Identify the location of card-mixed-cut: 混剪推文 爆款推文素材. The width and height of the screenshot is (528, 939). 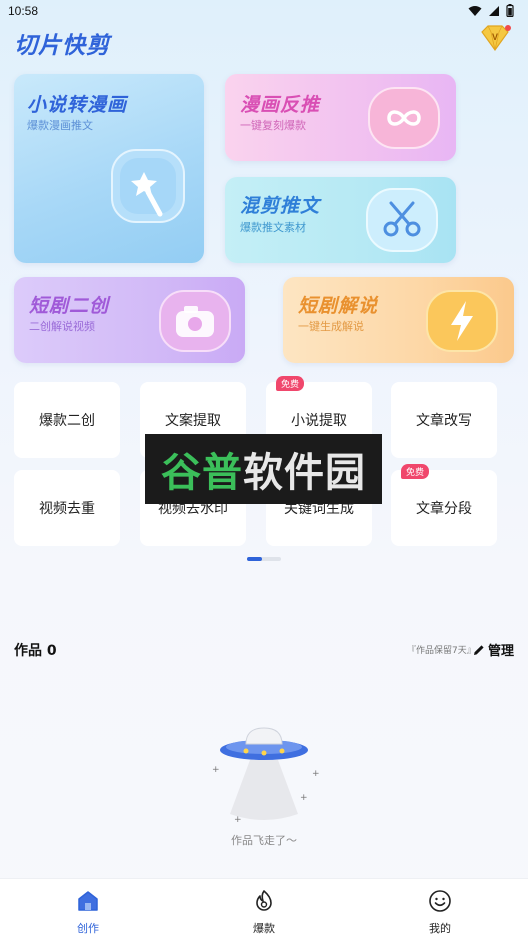
(340, 220).